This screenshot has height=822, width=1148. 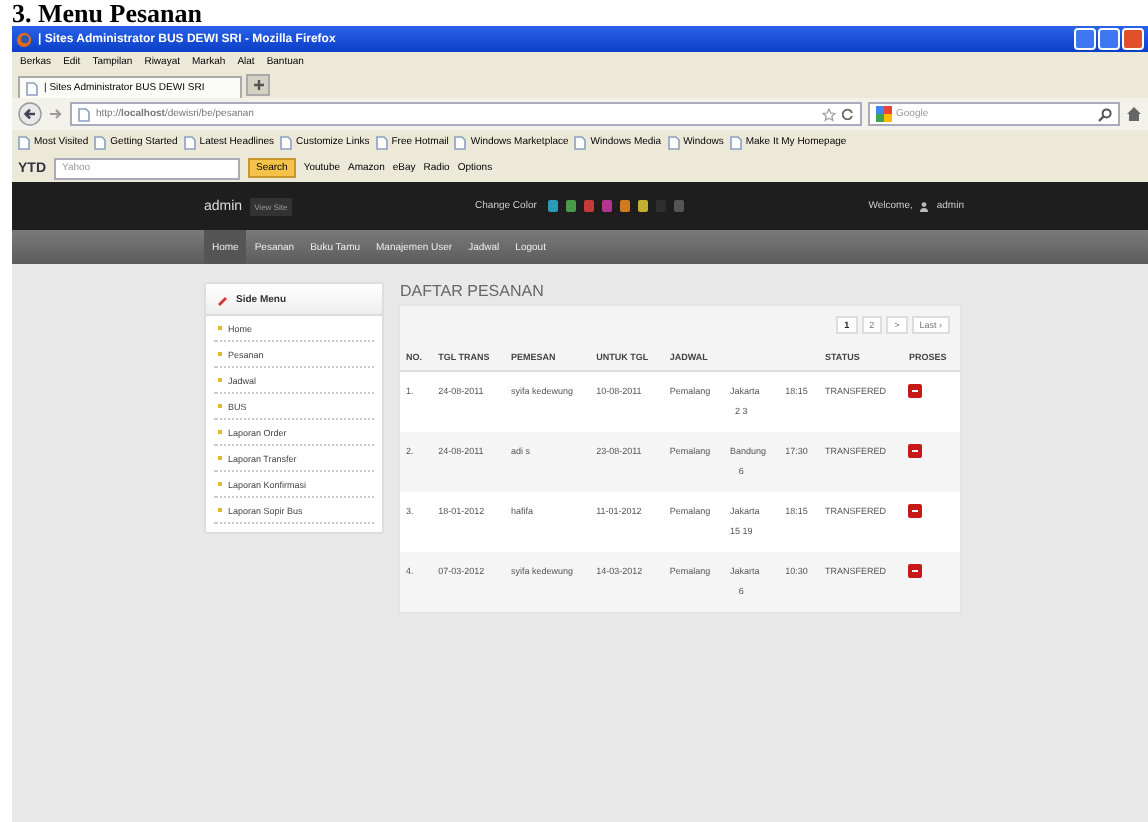 What do you see at coordinates (24, 39) in the screenshot?
I see `firefox-logo-icon` at bounding box center [24, 39].